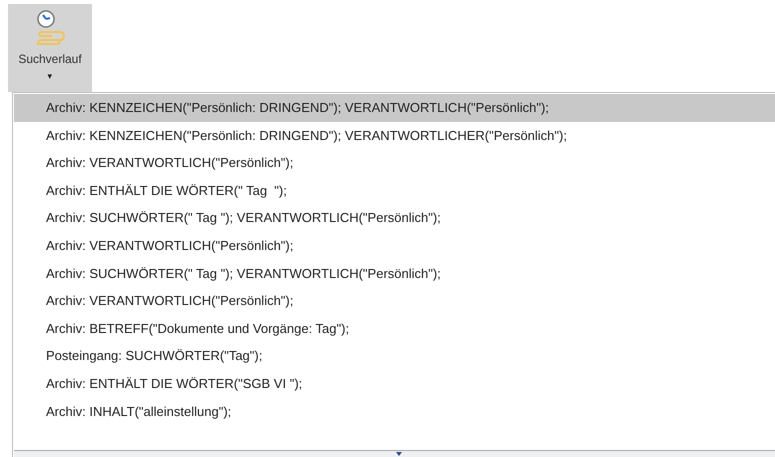 This screenshot has width=775, height=457. I want to click on search-history-button: Suchverlauf ▾, so click(50, 48).